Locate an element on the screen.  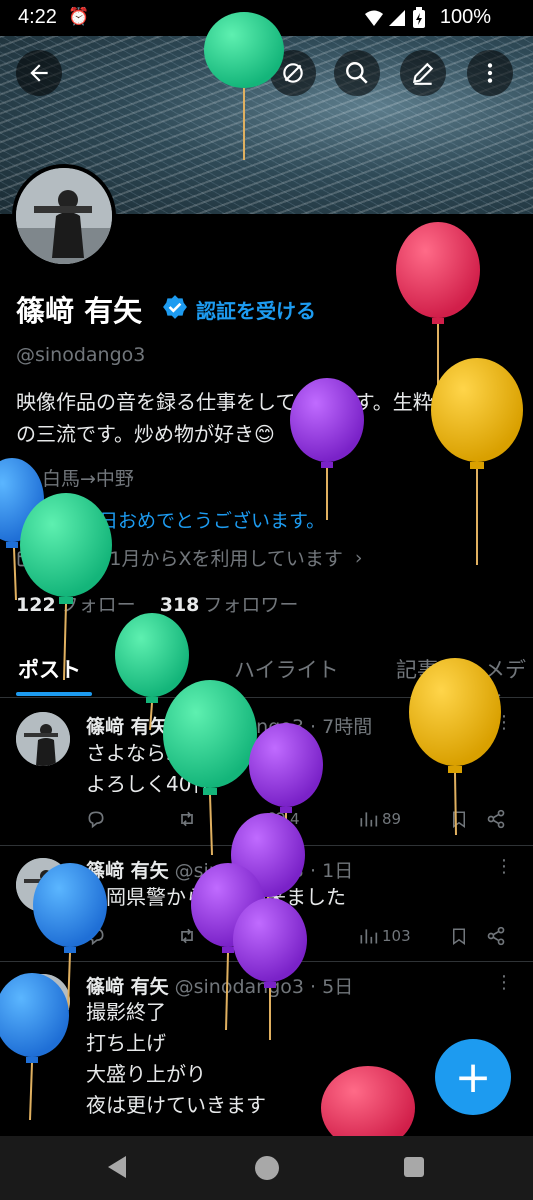
nav-home-button is located at coordinates (267, 1168).